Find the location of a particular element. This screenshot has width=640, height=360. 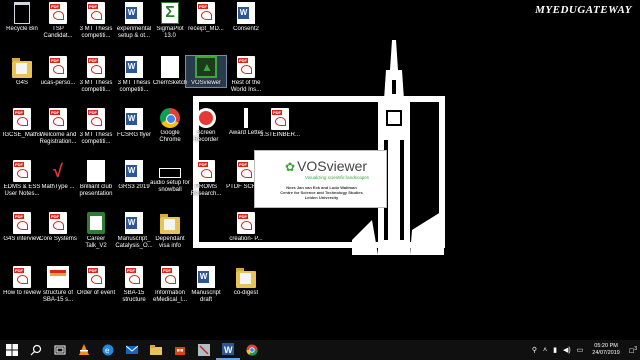

battery-icon: ▭ is located at coordinates (580, 350).